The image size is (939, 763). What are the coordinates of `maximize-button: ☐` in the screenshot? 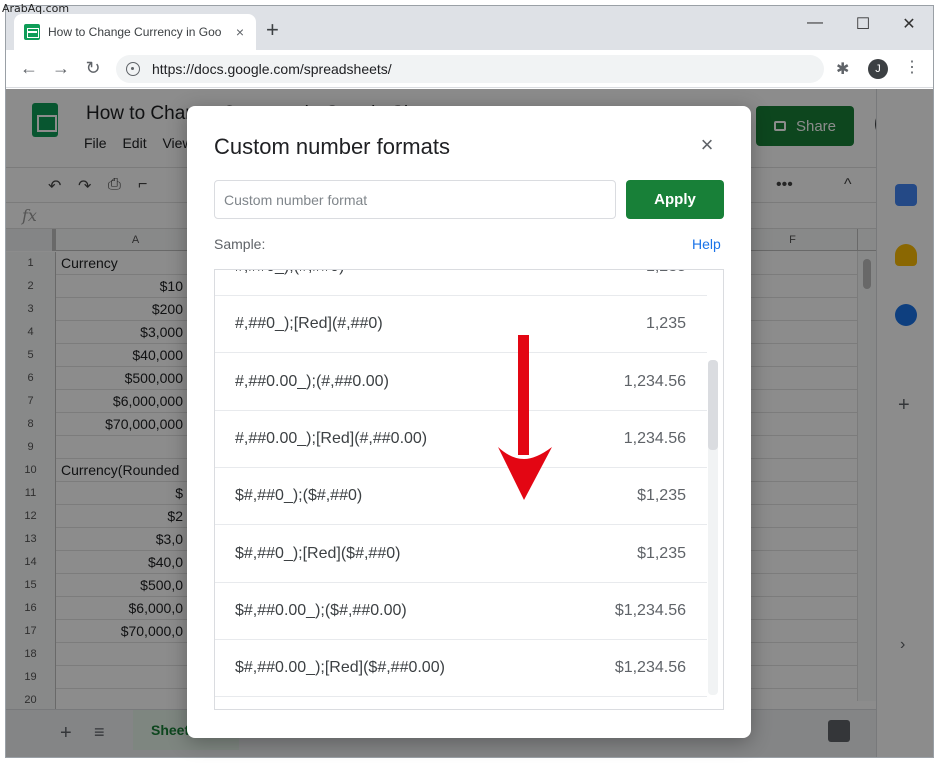 It's located at (863, 24).